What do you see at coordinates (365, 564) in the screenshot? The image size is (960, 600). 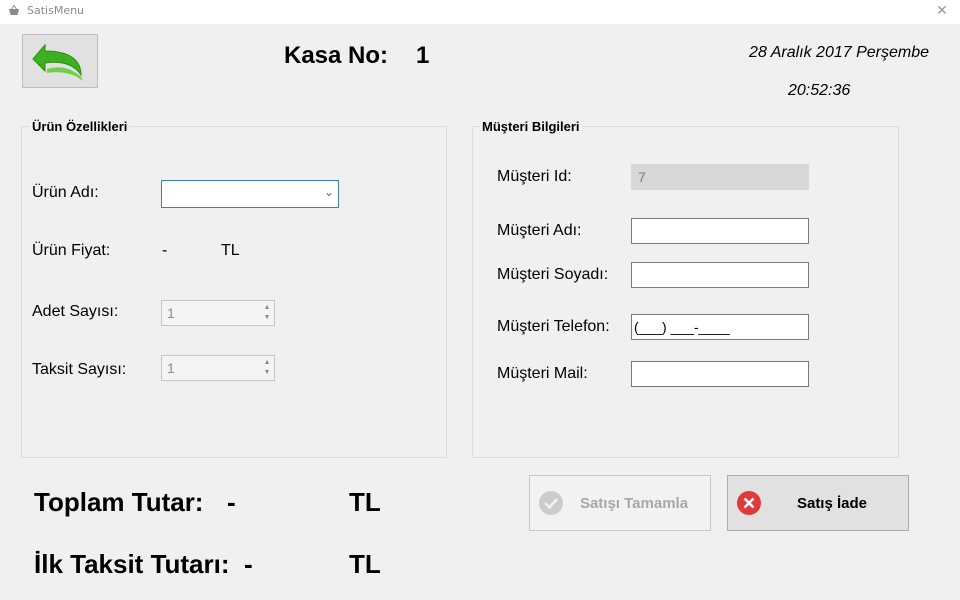 I see `ilk-taksit-unit: TL` at bounding box center [365, 564].